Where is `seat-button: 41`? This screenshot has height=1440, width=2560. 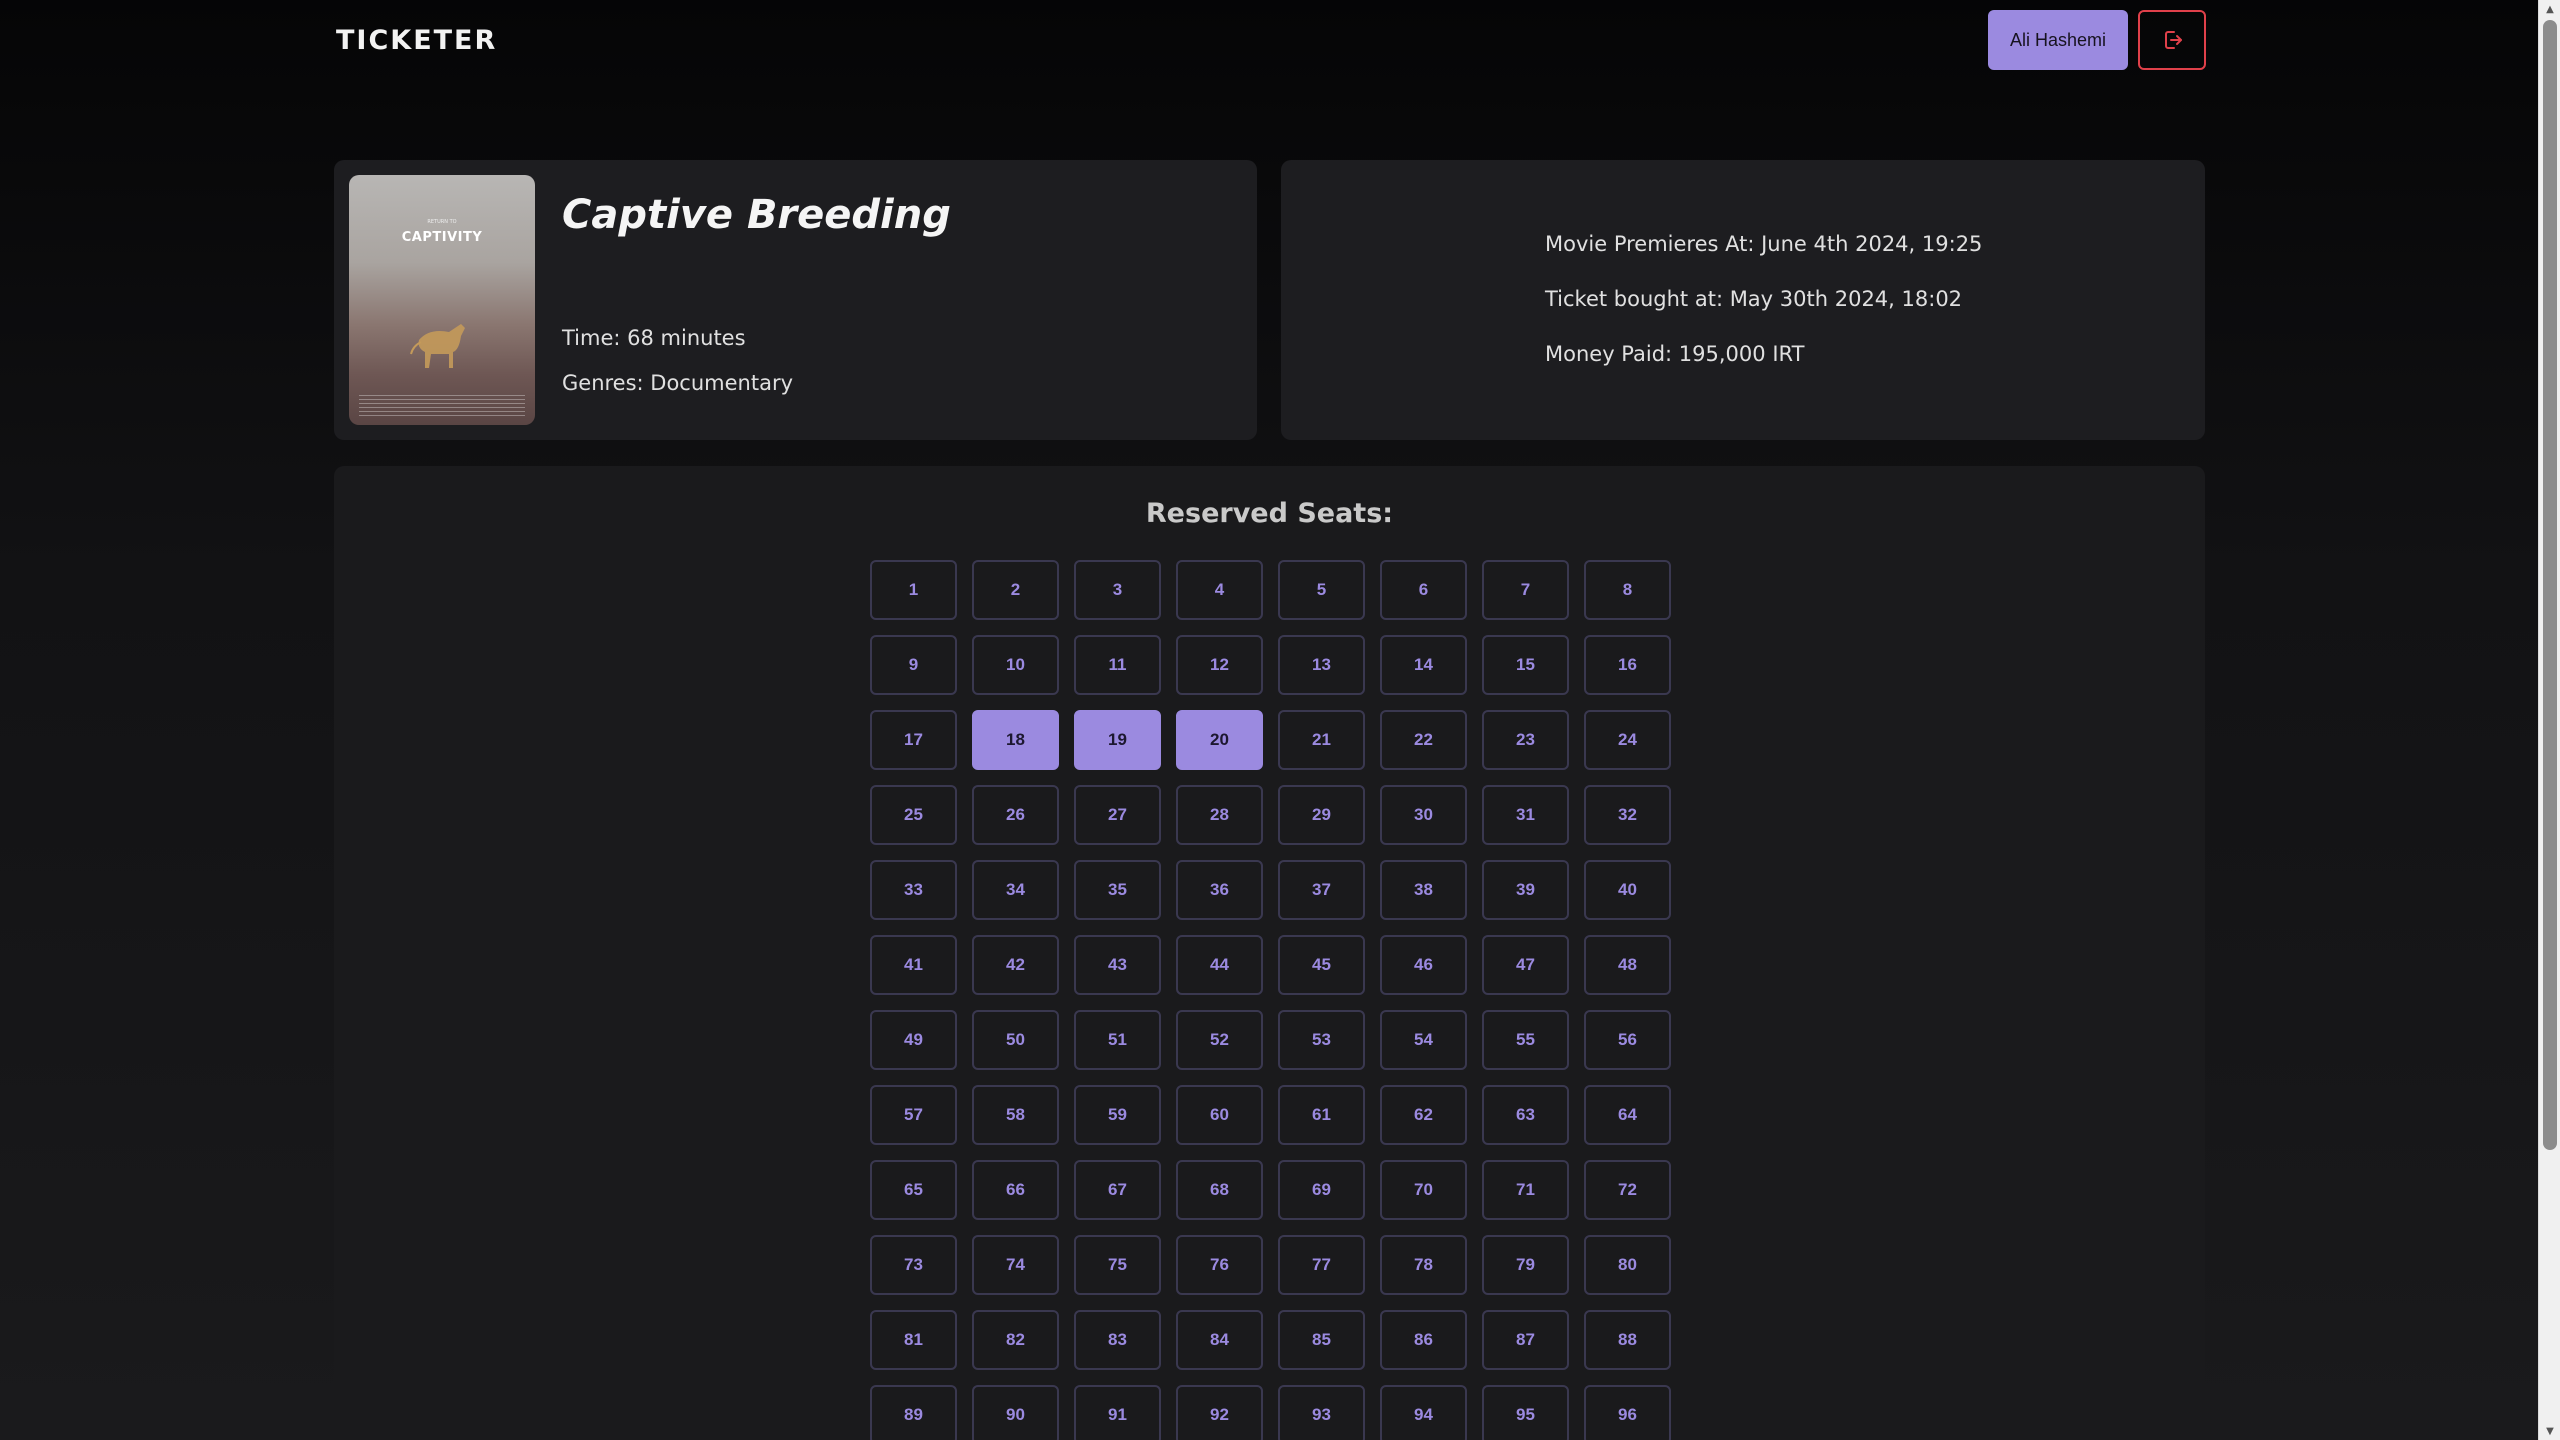
seat-button: 41 is located at coordinates (913, 965).